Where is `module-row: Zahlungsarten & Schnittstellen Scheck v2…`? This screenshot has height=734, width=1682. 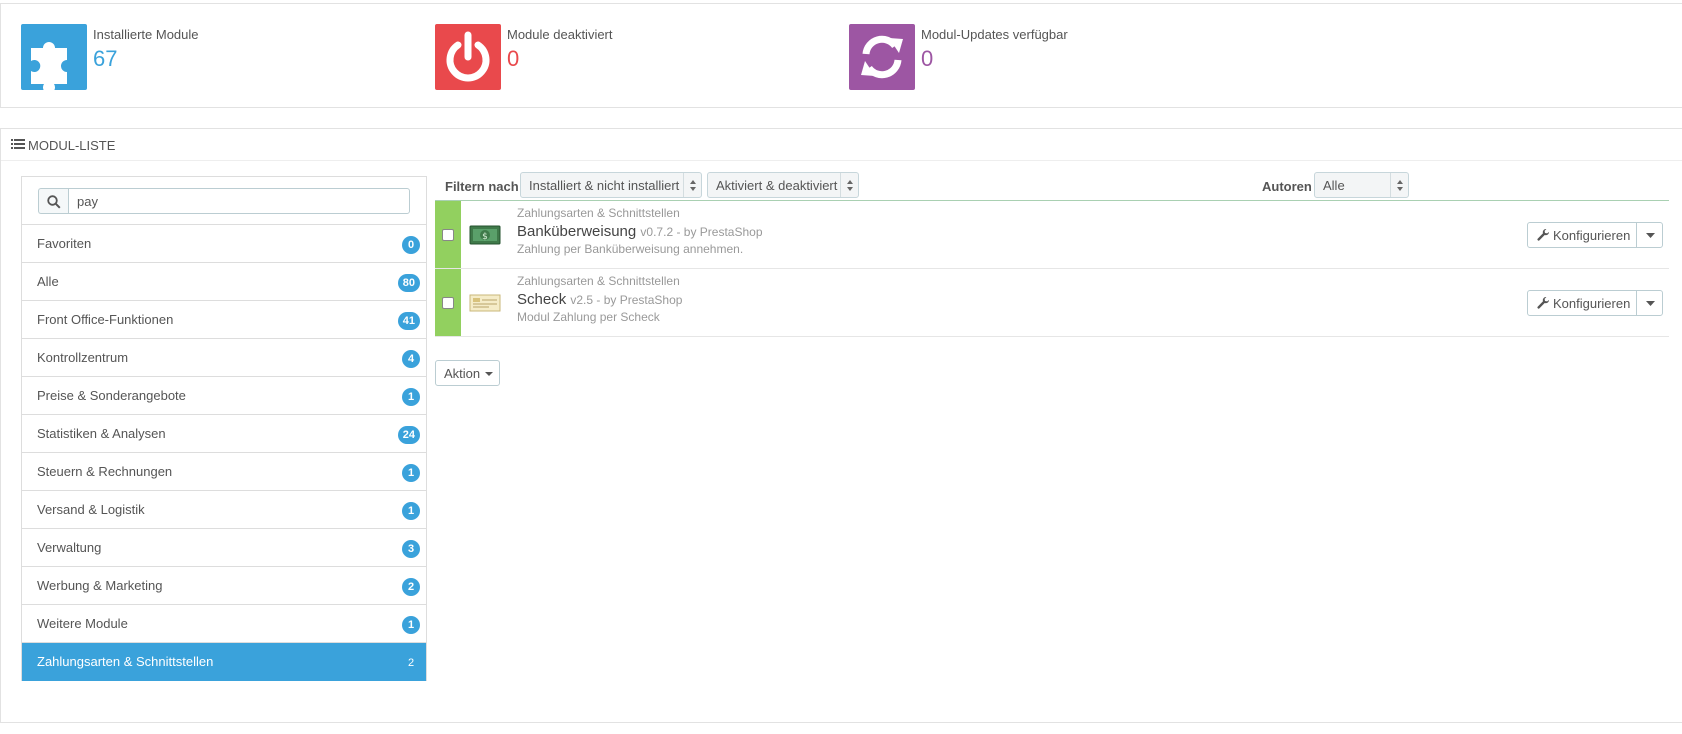 module-row: Zahlungsarten & Schnittstellen Scheck v2… is located at coordinates (1052, 303).